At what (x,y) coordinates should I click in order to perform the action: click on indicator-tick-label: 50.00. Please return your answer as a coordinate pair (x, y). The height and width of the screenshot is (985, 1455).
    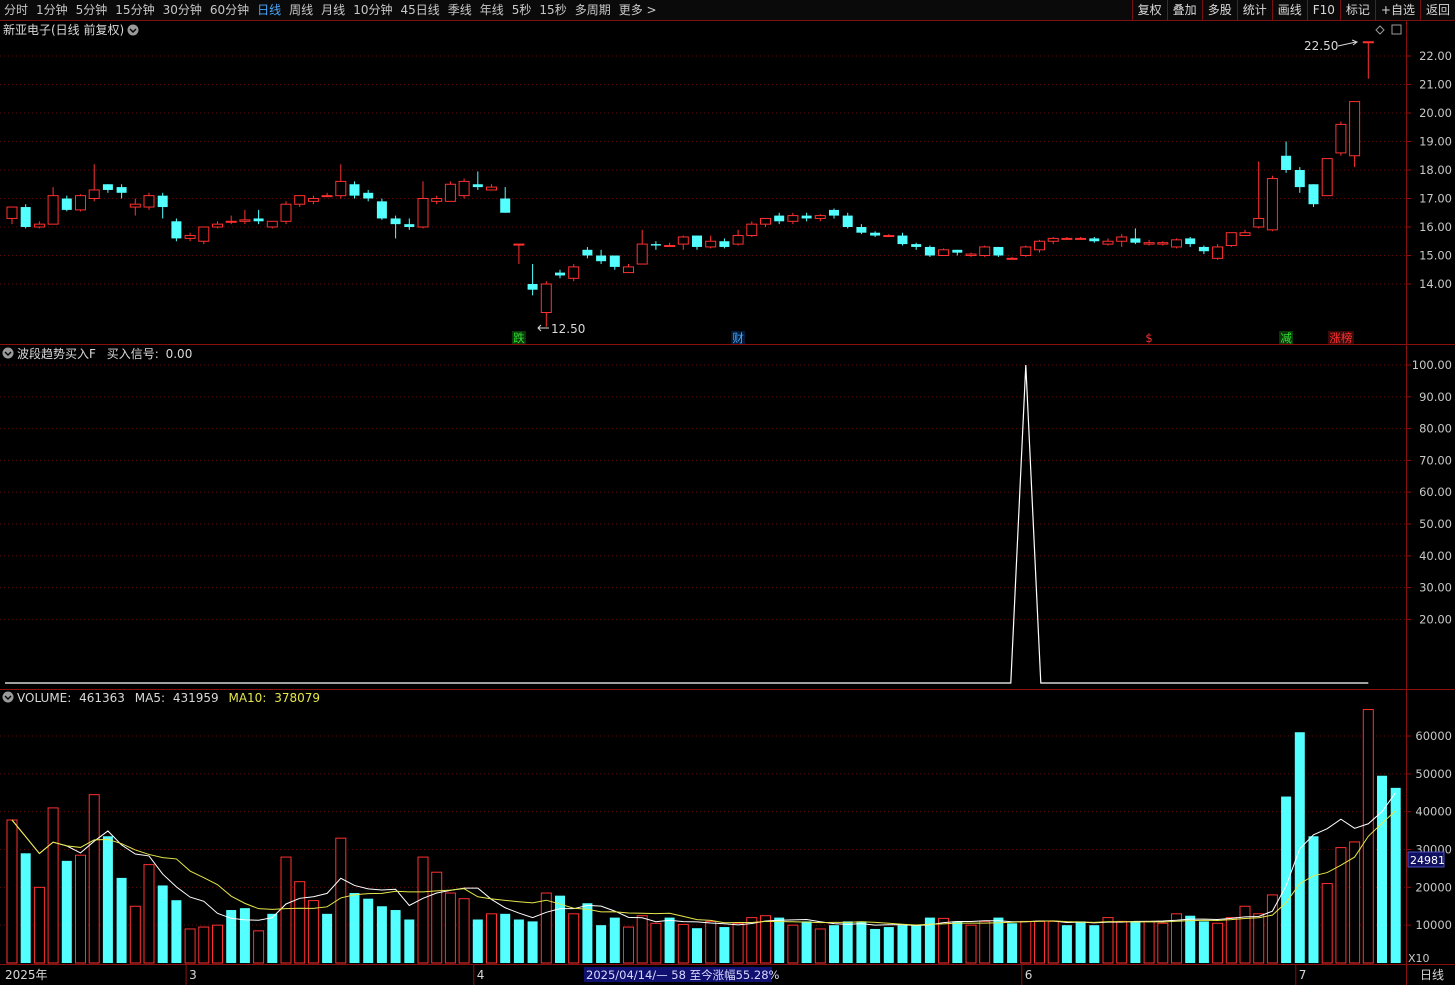
    Looking at the image, I should click on (1435, 524).